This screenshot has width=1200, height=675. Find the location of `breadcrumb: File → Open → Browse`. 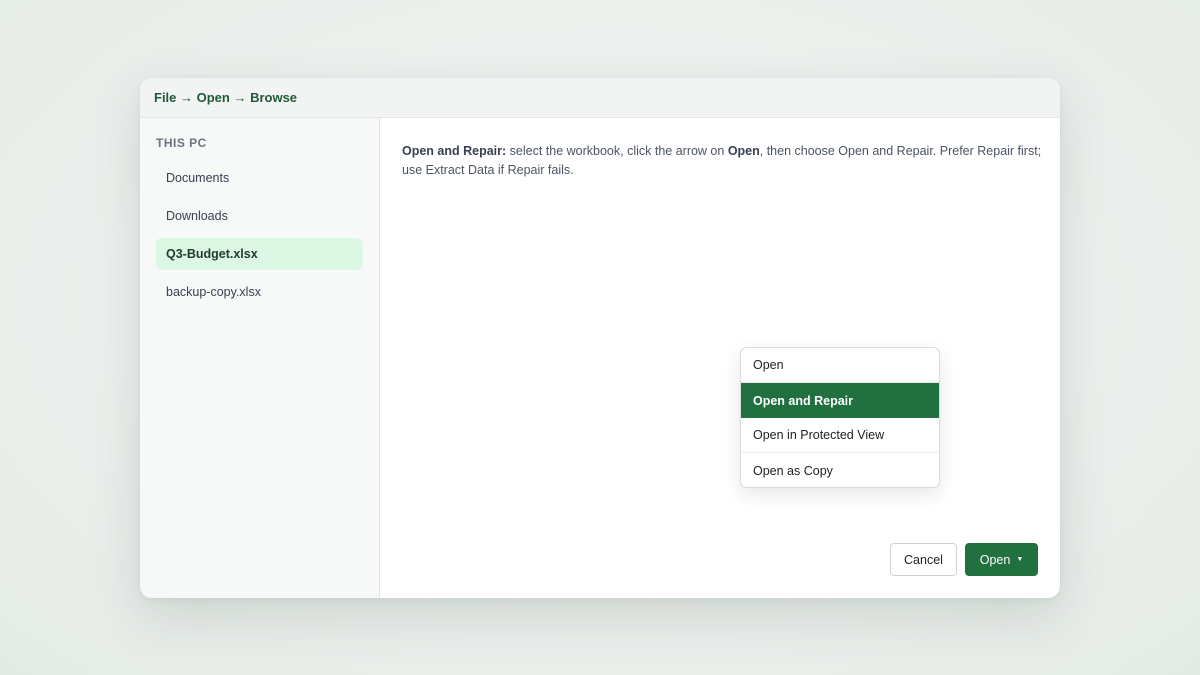

breadcrumb: File → Open → Browse is located at coordinates (226, 97).